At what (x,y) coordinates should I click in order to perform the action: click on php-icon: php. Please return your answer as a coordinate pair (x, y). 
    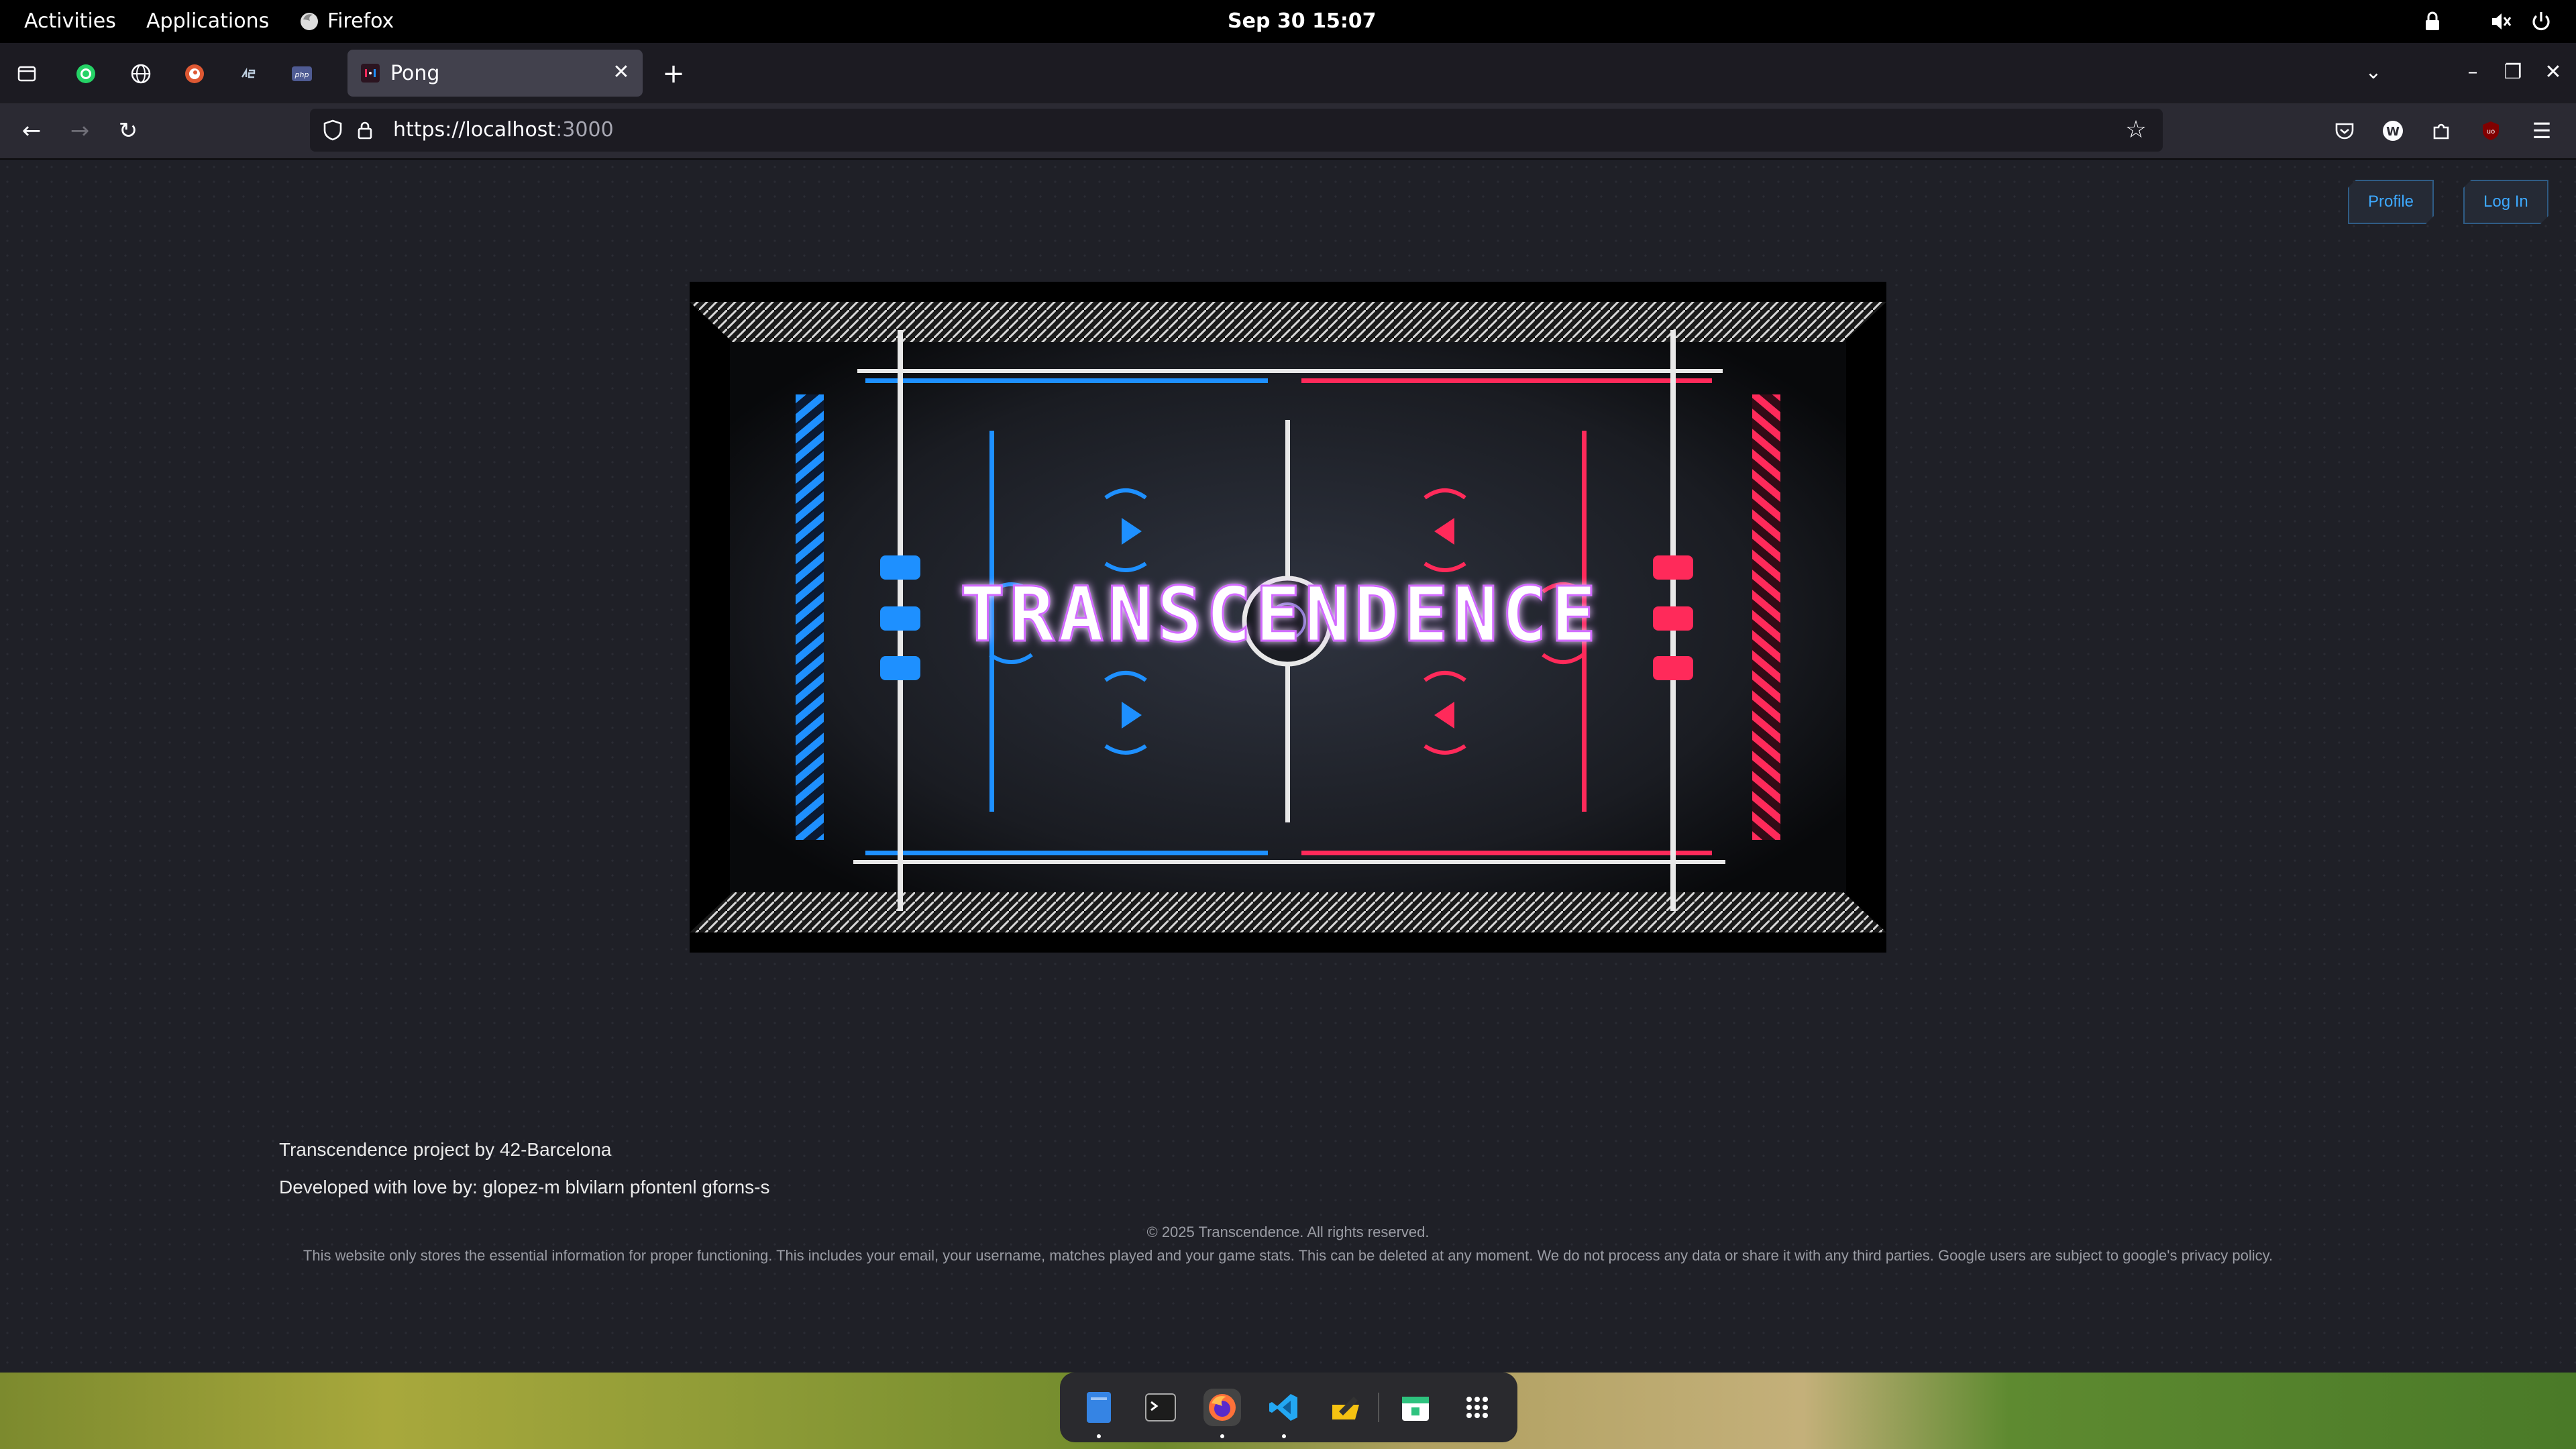
    Looking at the image, I should click on (302, 73).